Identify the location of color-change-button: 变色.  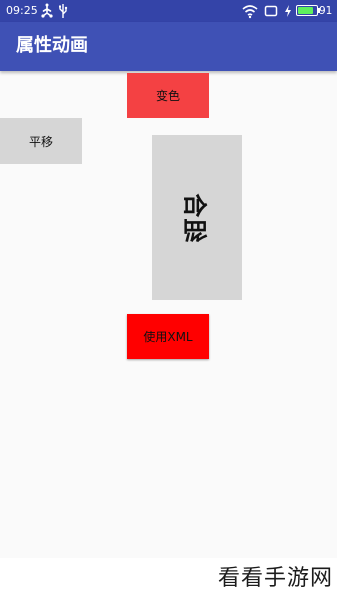
(168, 95).